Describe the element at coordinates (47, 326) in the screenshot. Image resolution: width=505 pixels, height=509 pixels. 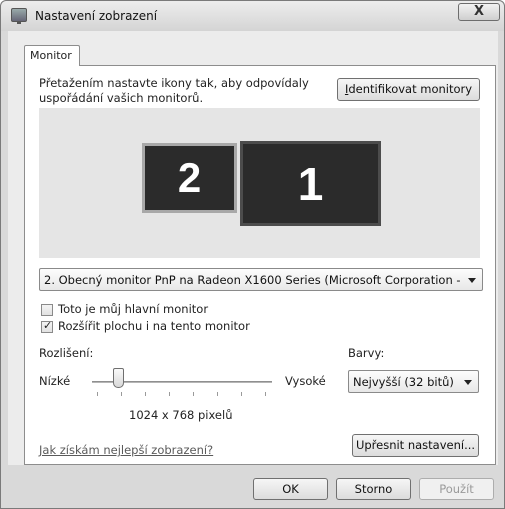
I see `extend-desktop-checkbox` at that location.